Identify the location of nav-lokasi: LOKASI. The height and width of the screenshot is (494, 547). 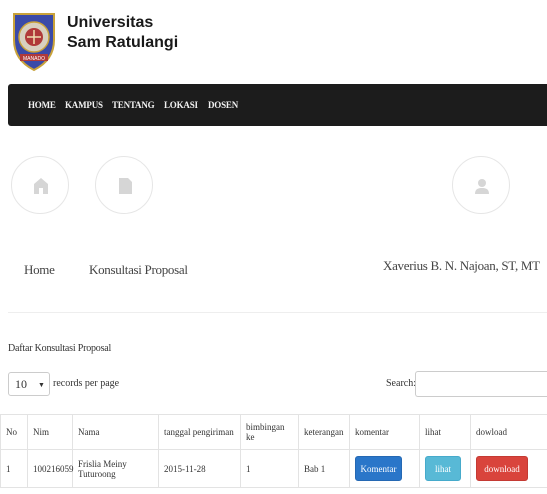
(181, 105).